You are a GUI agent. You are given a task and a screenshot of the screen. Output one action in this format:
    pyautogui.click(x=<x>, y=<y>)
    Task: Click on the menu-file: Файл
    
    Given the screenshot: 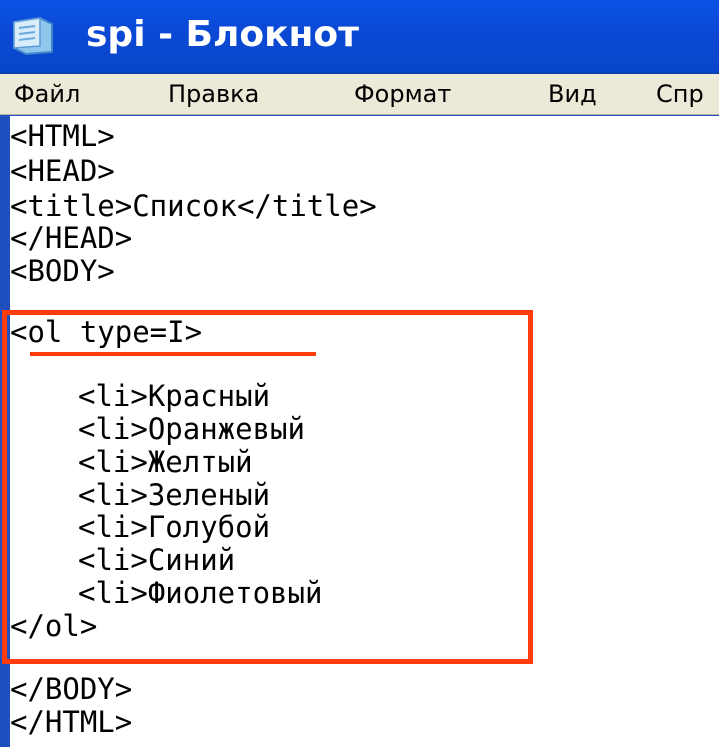 What is the action you would take?
    pyautogui.click(x=47, y=94)
    